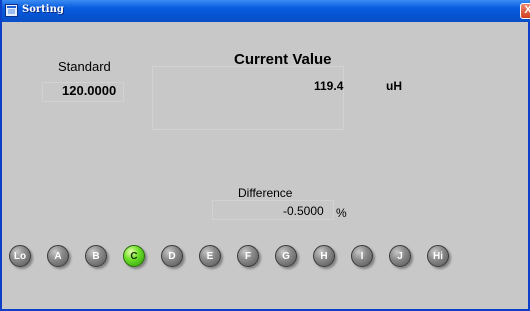 This screenshot has height=311, width=530. What do you see at coordinates (248, 98) in the screenshot?
I see `value-frame` at bounding box center [248, 98].